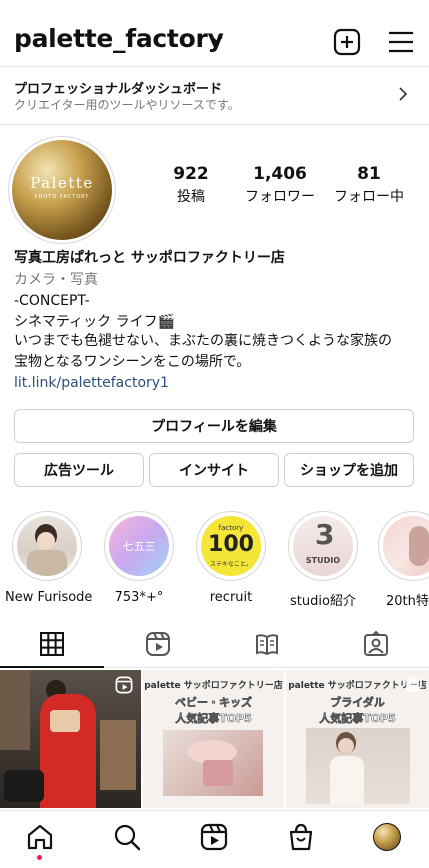 This screenshot has width=429, height=868. I want to click on search-icon, so click(127, 837).